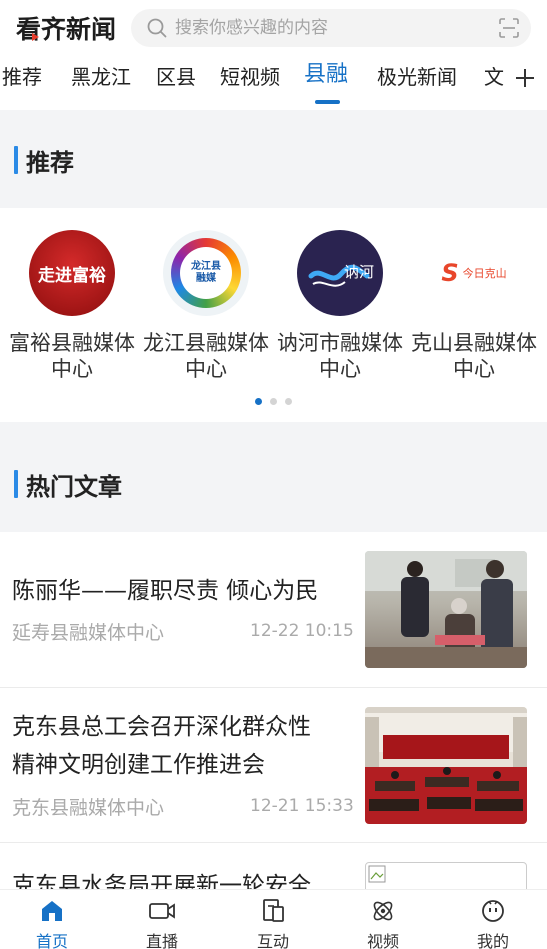 This screenshot has height=949, width=547. Describe the element at coordinates (138, 765) in the screenshot. I see `article-title-line2: 精神文明创建工作推进会` at that location.